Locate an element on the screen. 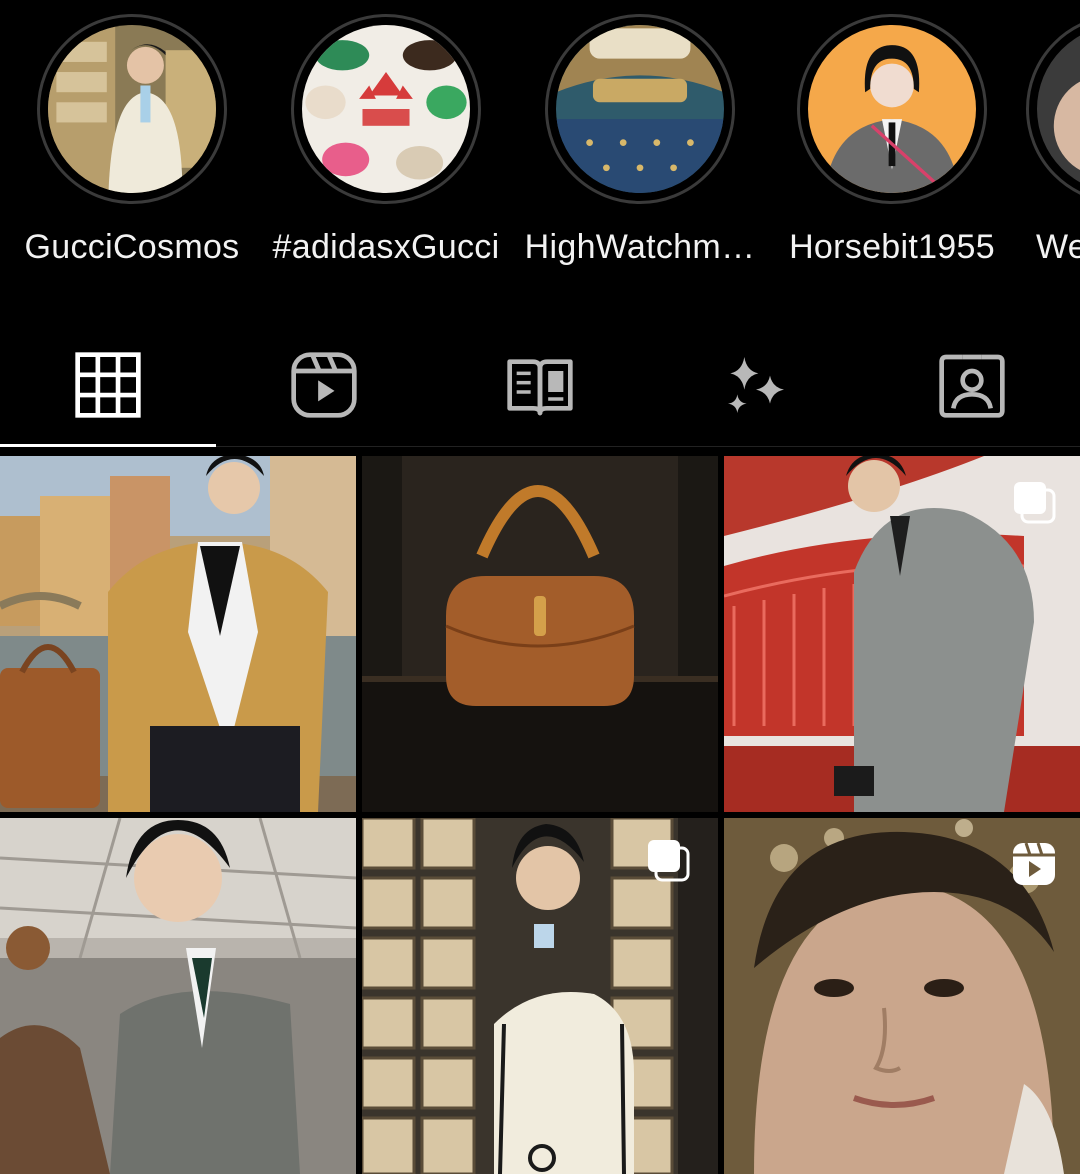 Image resolution: width=1080 pixels, height=1174 pixels. highlight-adidasxgucci: #adidasxGucci is located at coordinates (386, 140).